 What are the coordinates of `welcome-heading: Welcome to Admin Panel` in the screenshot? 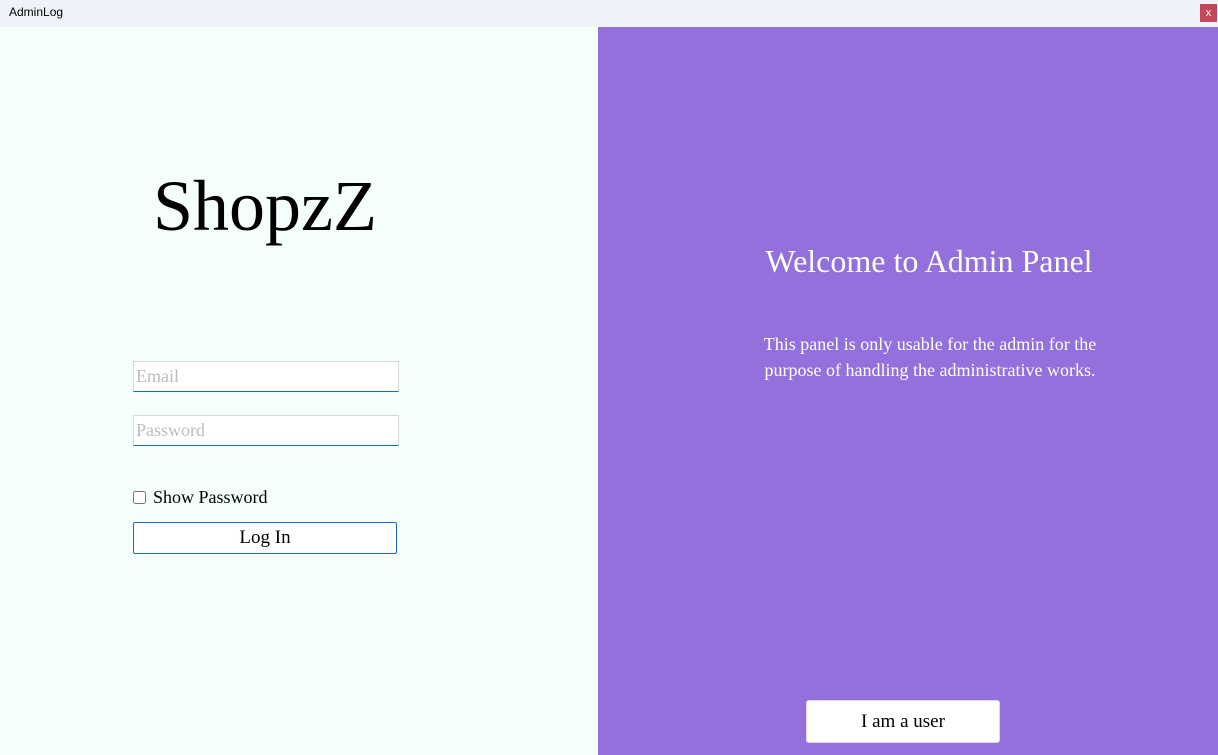 It's located at (929, 261).